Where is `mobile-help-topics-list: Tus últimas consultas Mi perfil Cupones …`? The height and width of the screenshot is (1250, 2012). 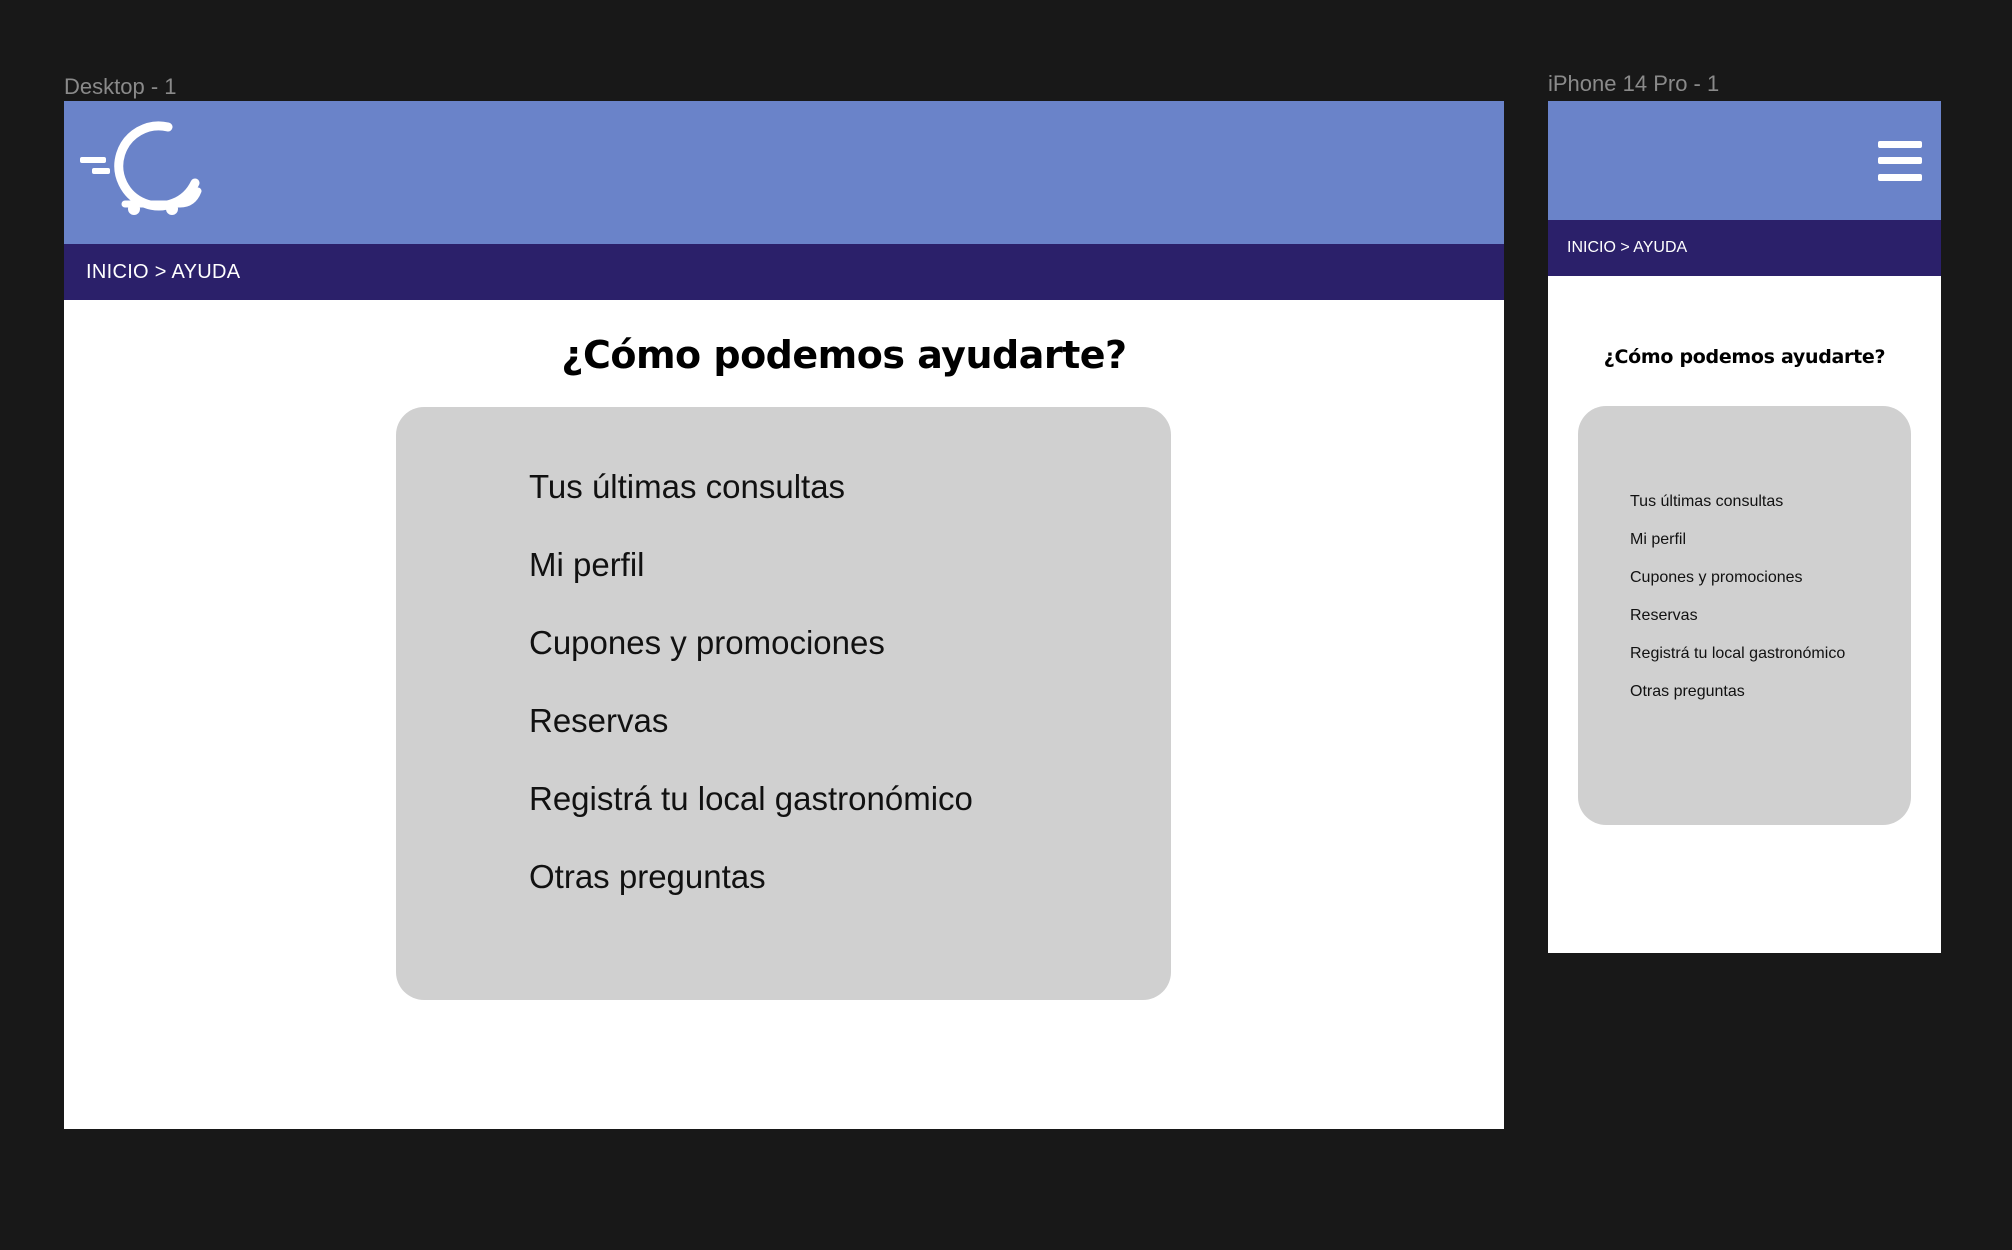
mobile-help-topics-list: Tus últimas consultas Mi perfil Cupones … is located at coordinates (1737, 606).